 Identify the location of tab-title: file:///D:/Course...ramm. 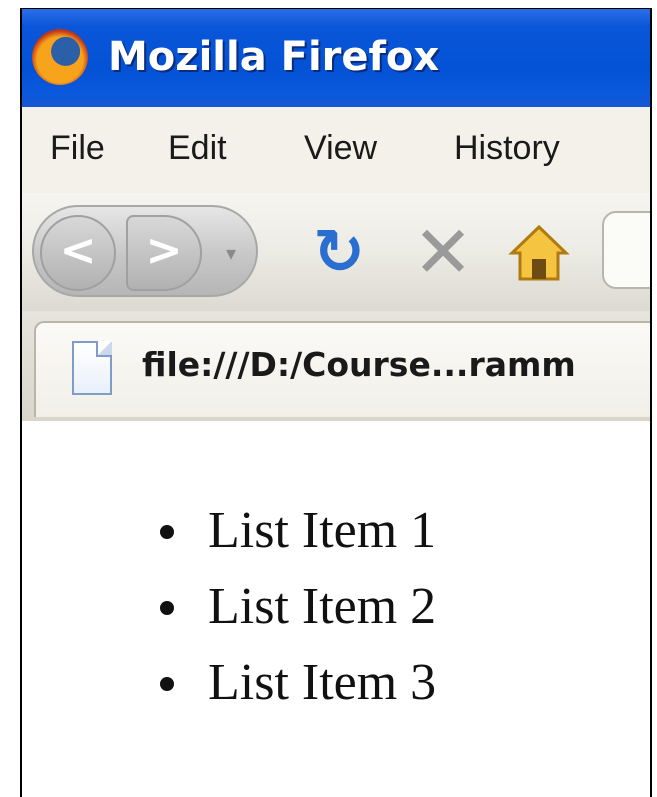
(359, 364).